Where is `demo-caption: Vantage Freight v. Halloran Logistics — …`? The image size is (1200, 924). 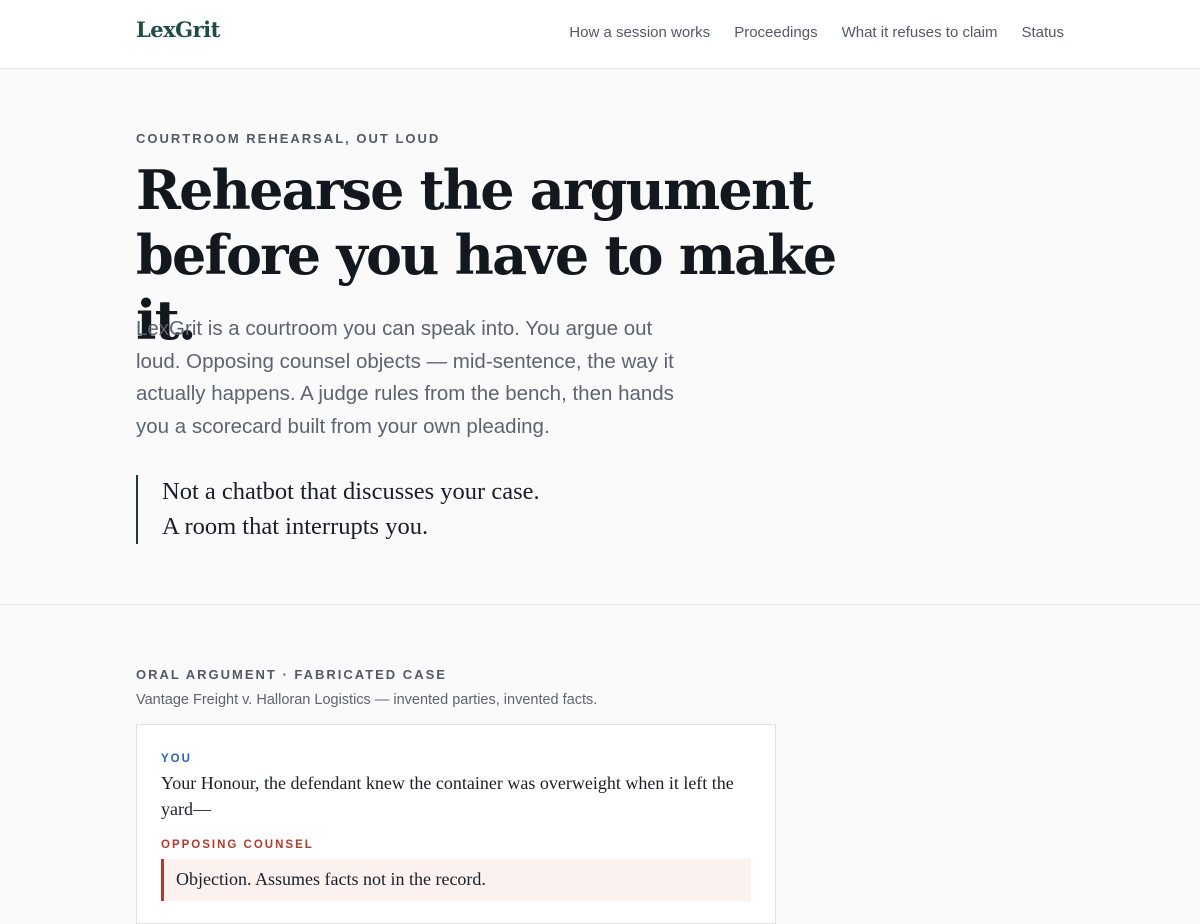
demo-caption: Vantage Freight v. Halloran Logistics — … is located at coordinates (367, 700).